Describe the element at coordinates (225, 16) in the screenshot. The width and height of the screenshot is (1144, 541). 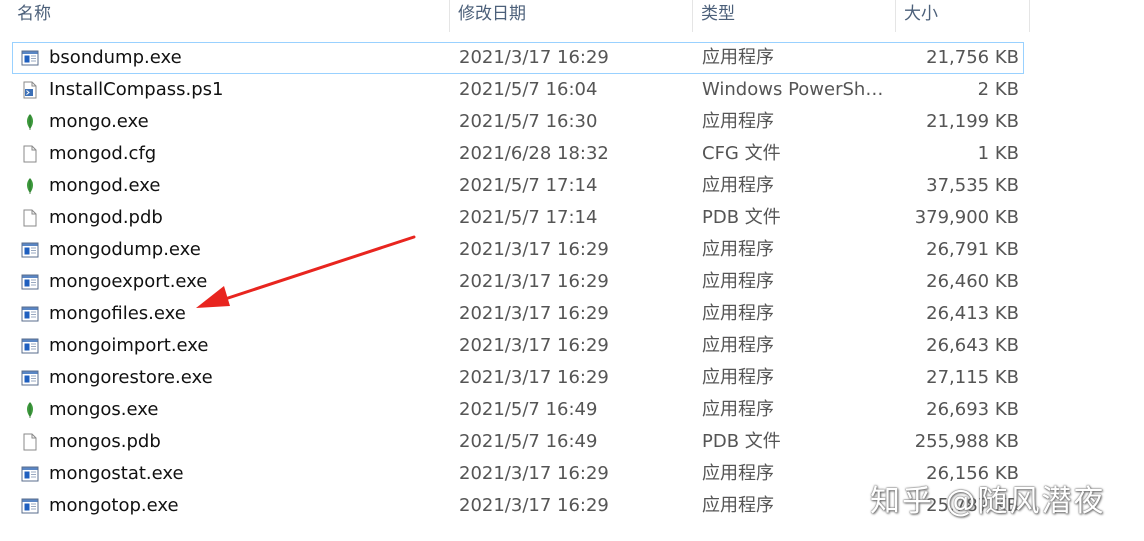
I see `column-header-name: 名称` at that location.